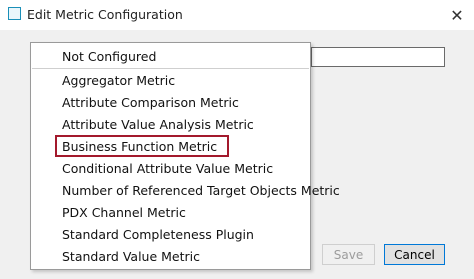  Describe the element at coordinates (170, 234) in the screenshot. I see `dropdown-item-standard-completeness-plugin: Standard Completeness Plugin` at that location.